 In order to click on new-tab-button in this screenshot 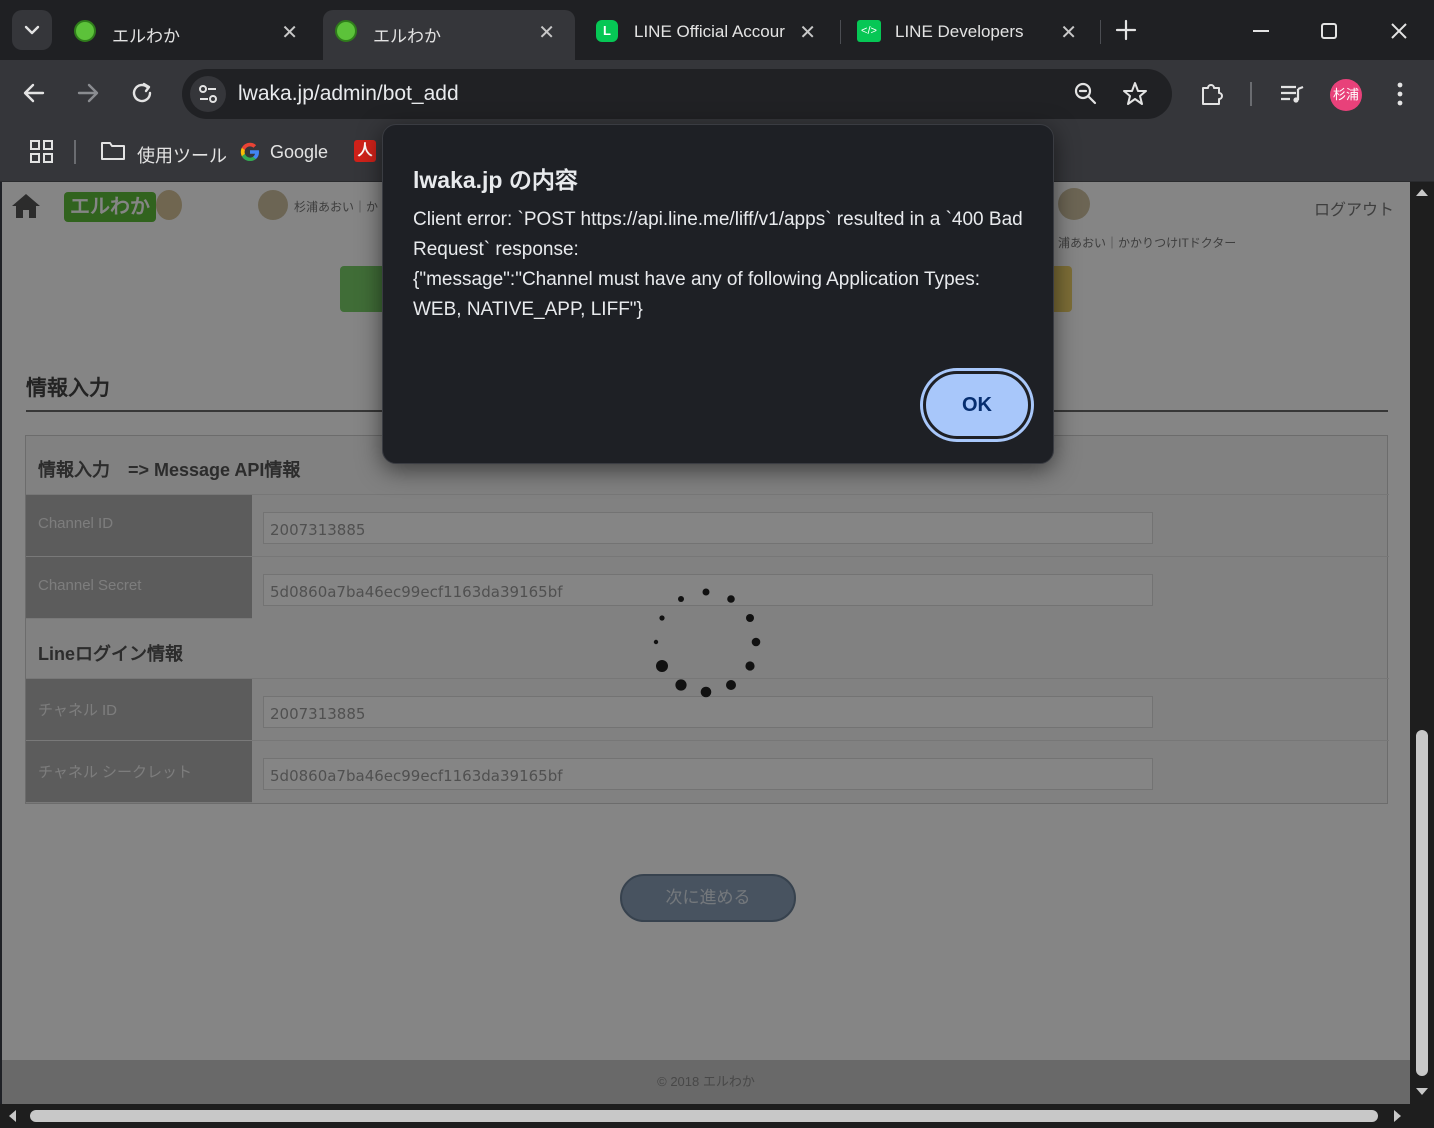, I will do `click(1126, 30)`.